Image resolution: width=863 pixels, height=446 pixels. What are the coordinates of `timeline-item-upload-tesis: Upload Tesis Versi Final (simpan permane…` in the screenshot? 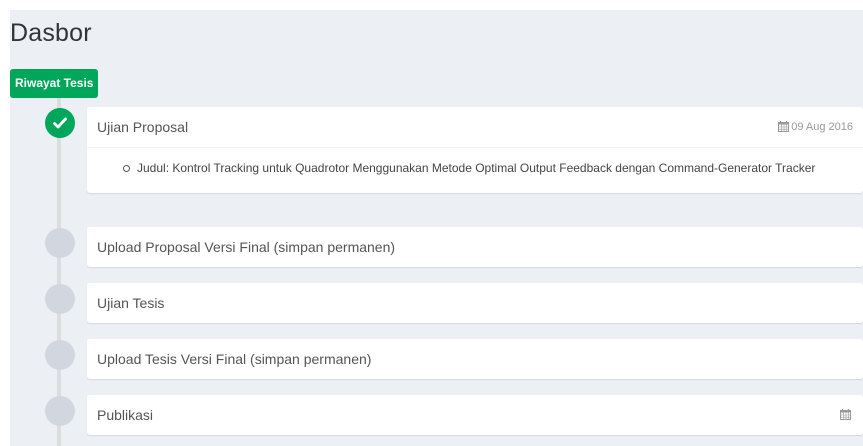 It's located at (475, 359).